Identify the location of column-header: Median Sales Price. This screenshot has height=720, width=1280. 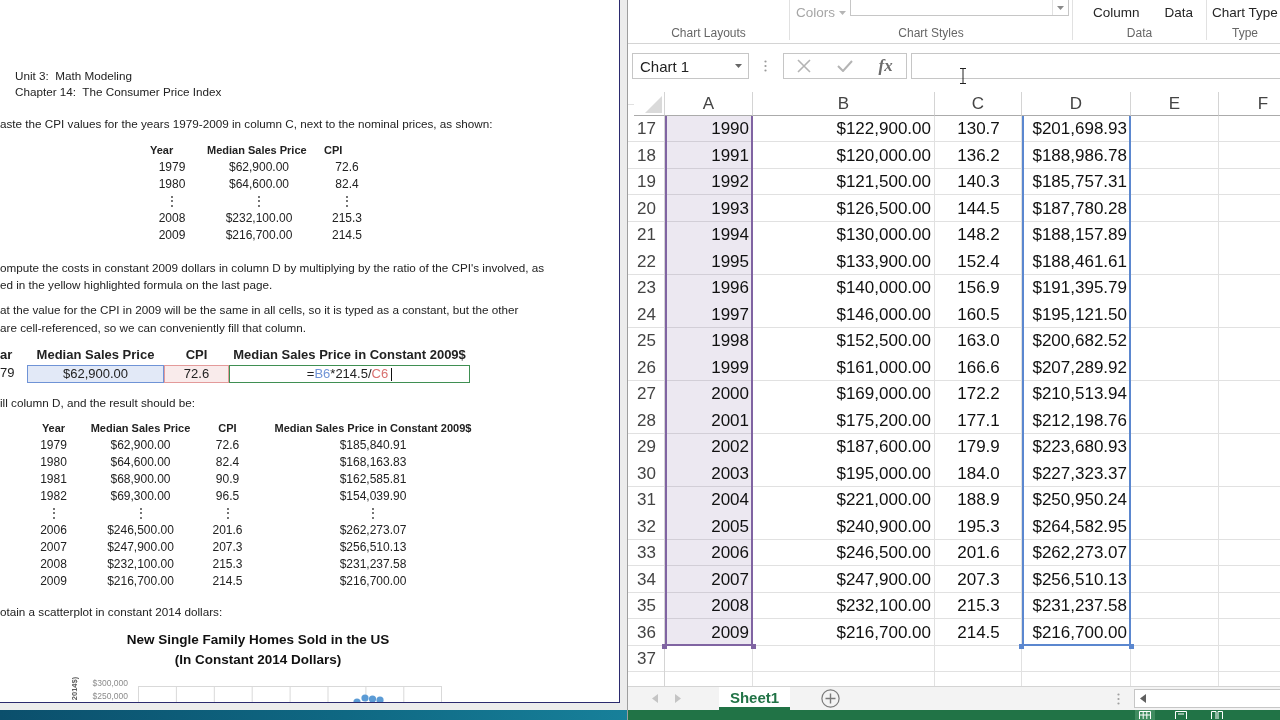
(95, 355).